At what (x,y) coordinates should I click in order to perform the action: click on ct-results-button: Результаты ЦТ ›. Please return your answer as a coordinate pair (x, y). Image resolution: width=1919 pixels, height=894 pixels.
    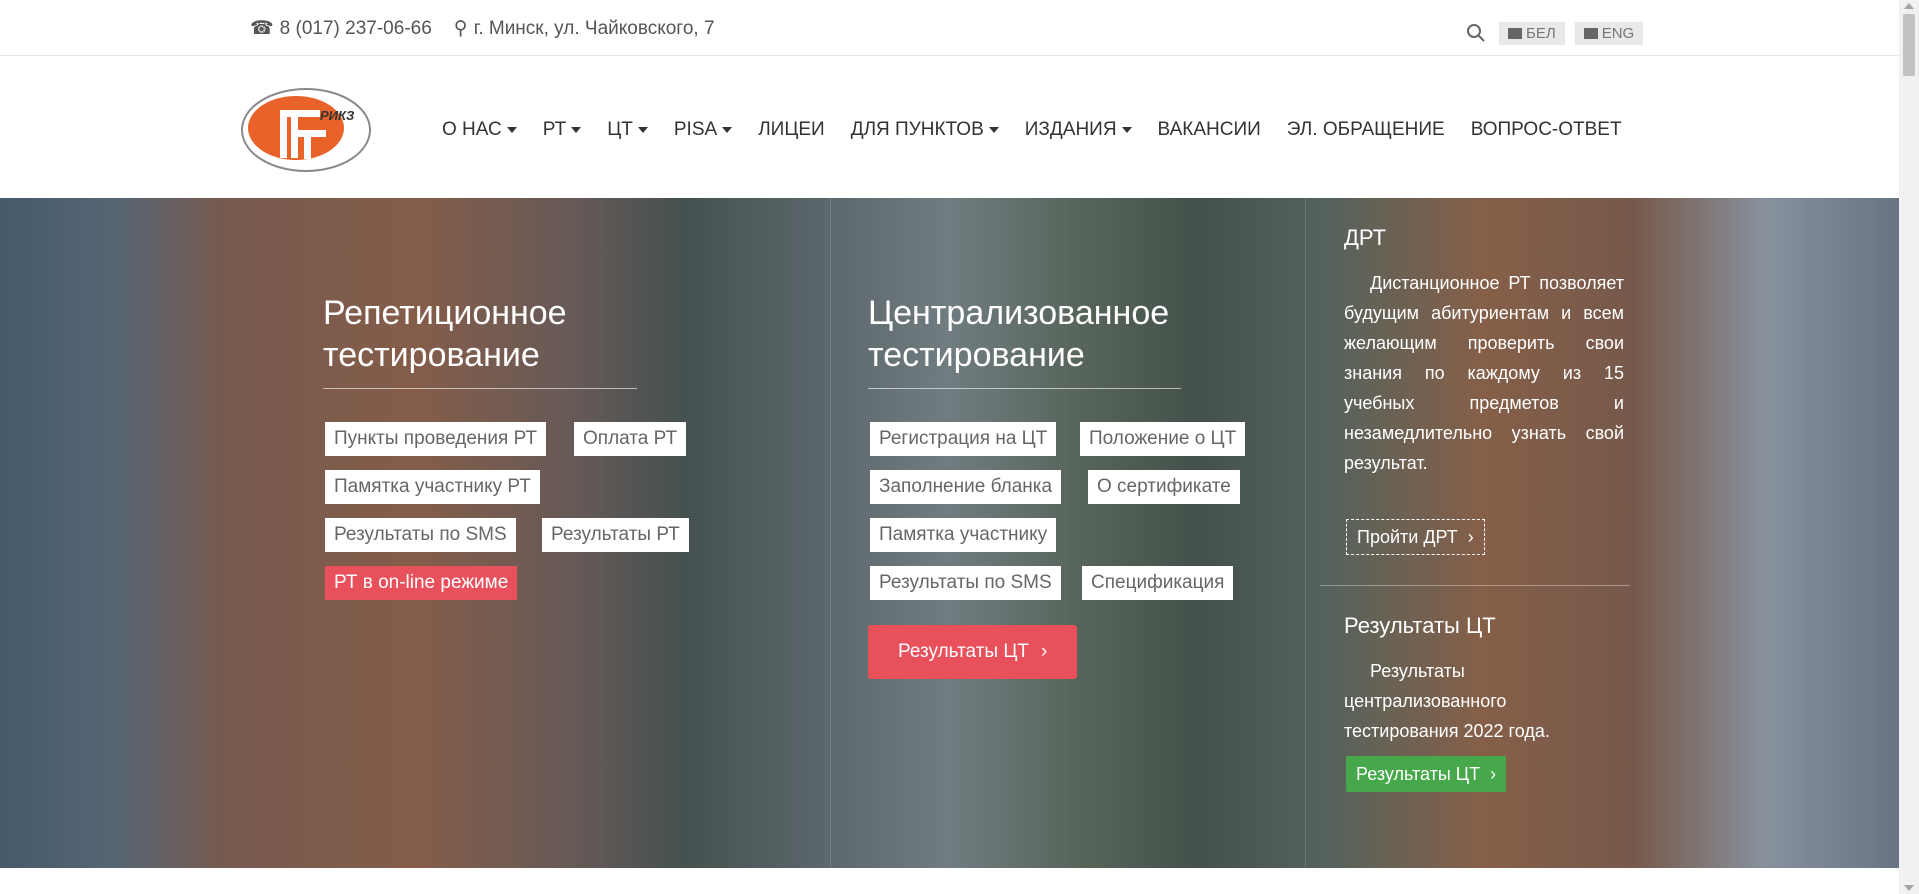
    Looking at the image, I should click on (973, 652).